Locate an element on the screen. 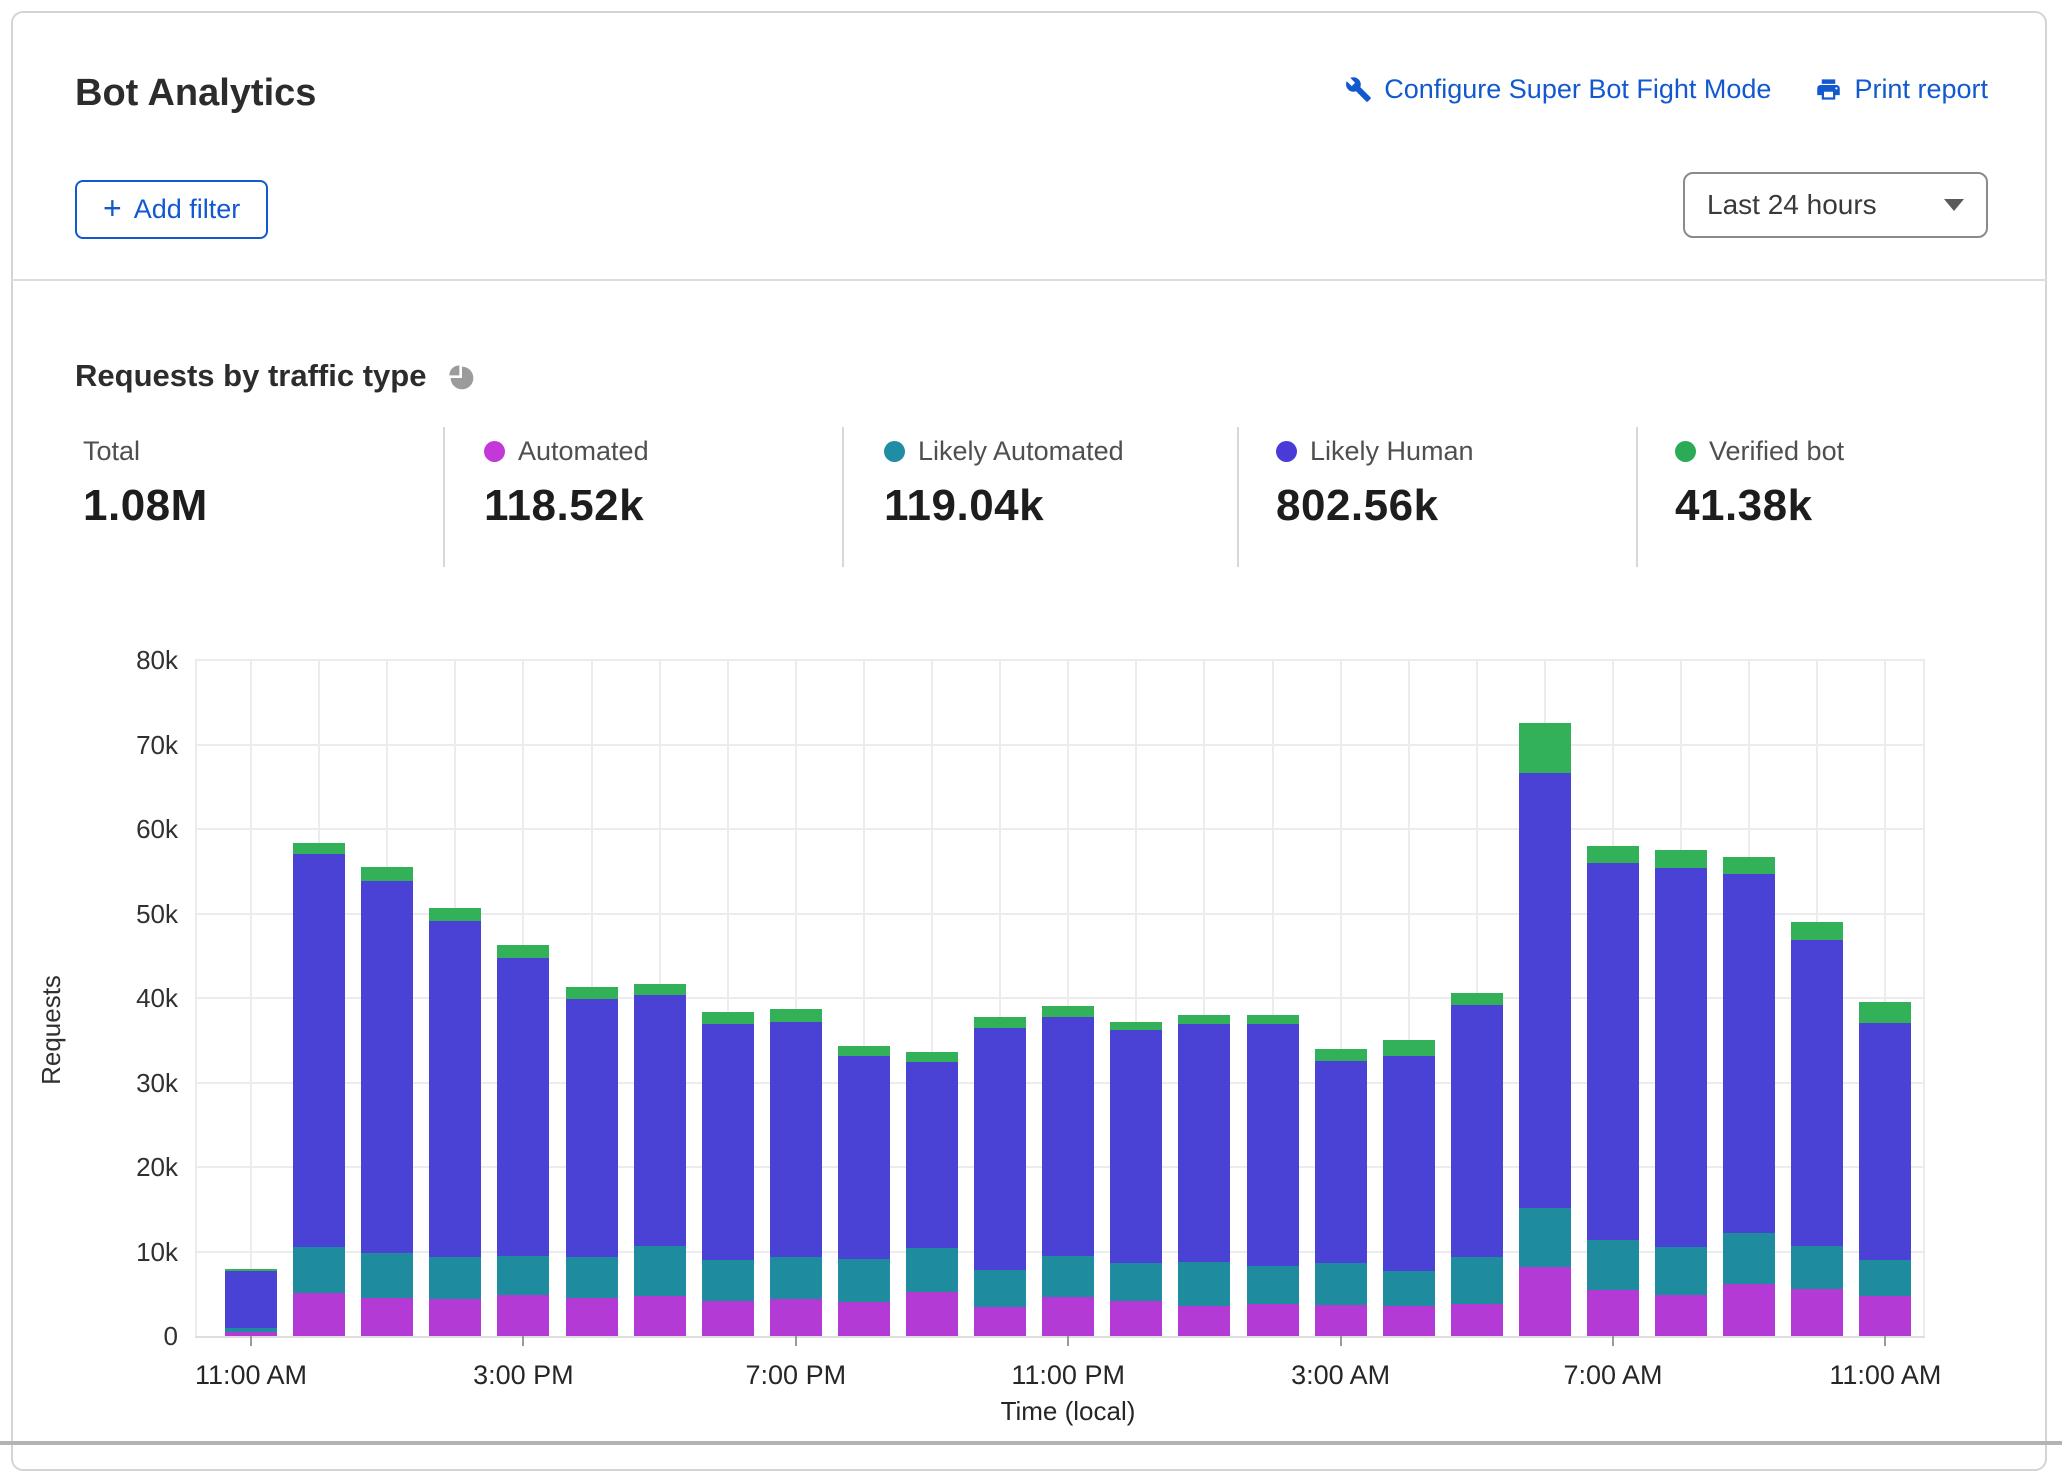 The width and height of the screenshot is (2062, 1471). bar-5-00-am is located at coordinates (1476, 998).